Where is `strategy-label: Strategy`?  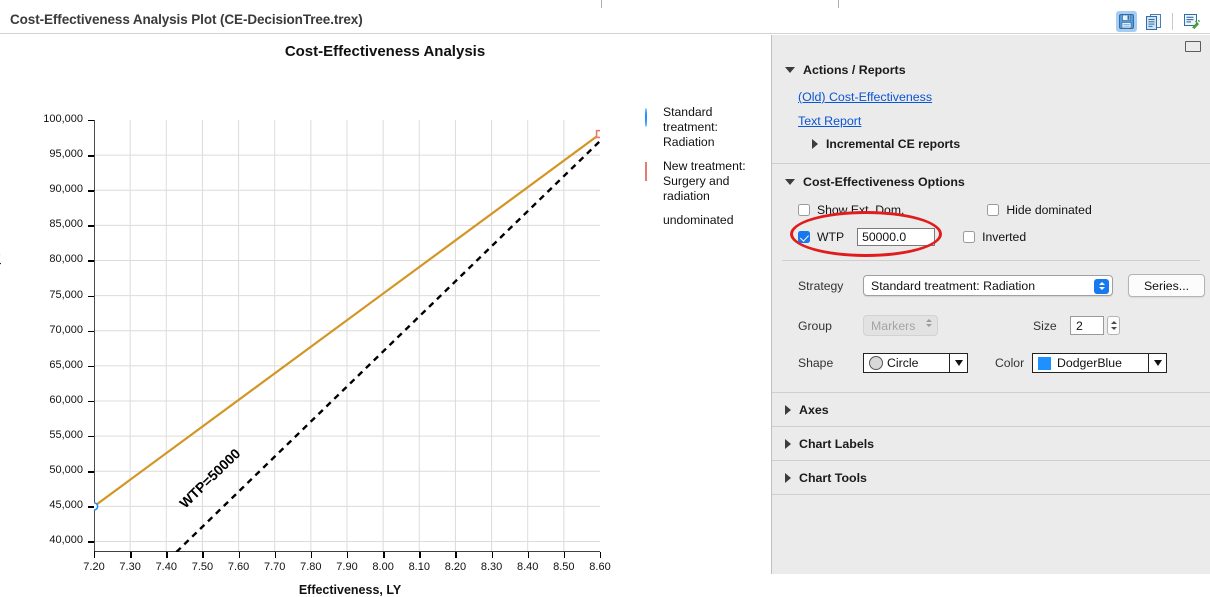 strategy-label: Strategy is located at coordinates (821, 285).